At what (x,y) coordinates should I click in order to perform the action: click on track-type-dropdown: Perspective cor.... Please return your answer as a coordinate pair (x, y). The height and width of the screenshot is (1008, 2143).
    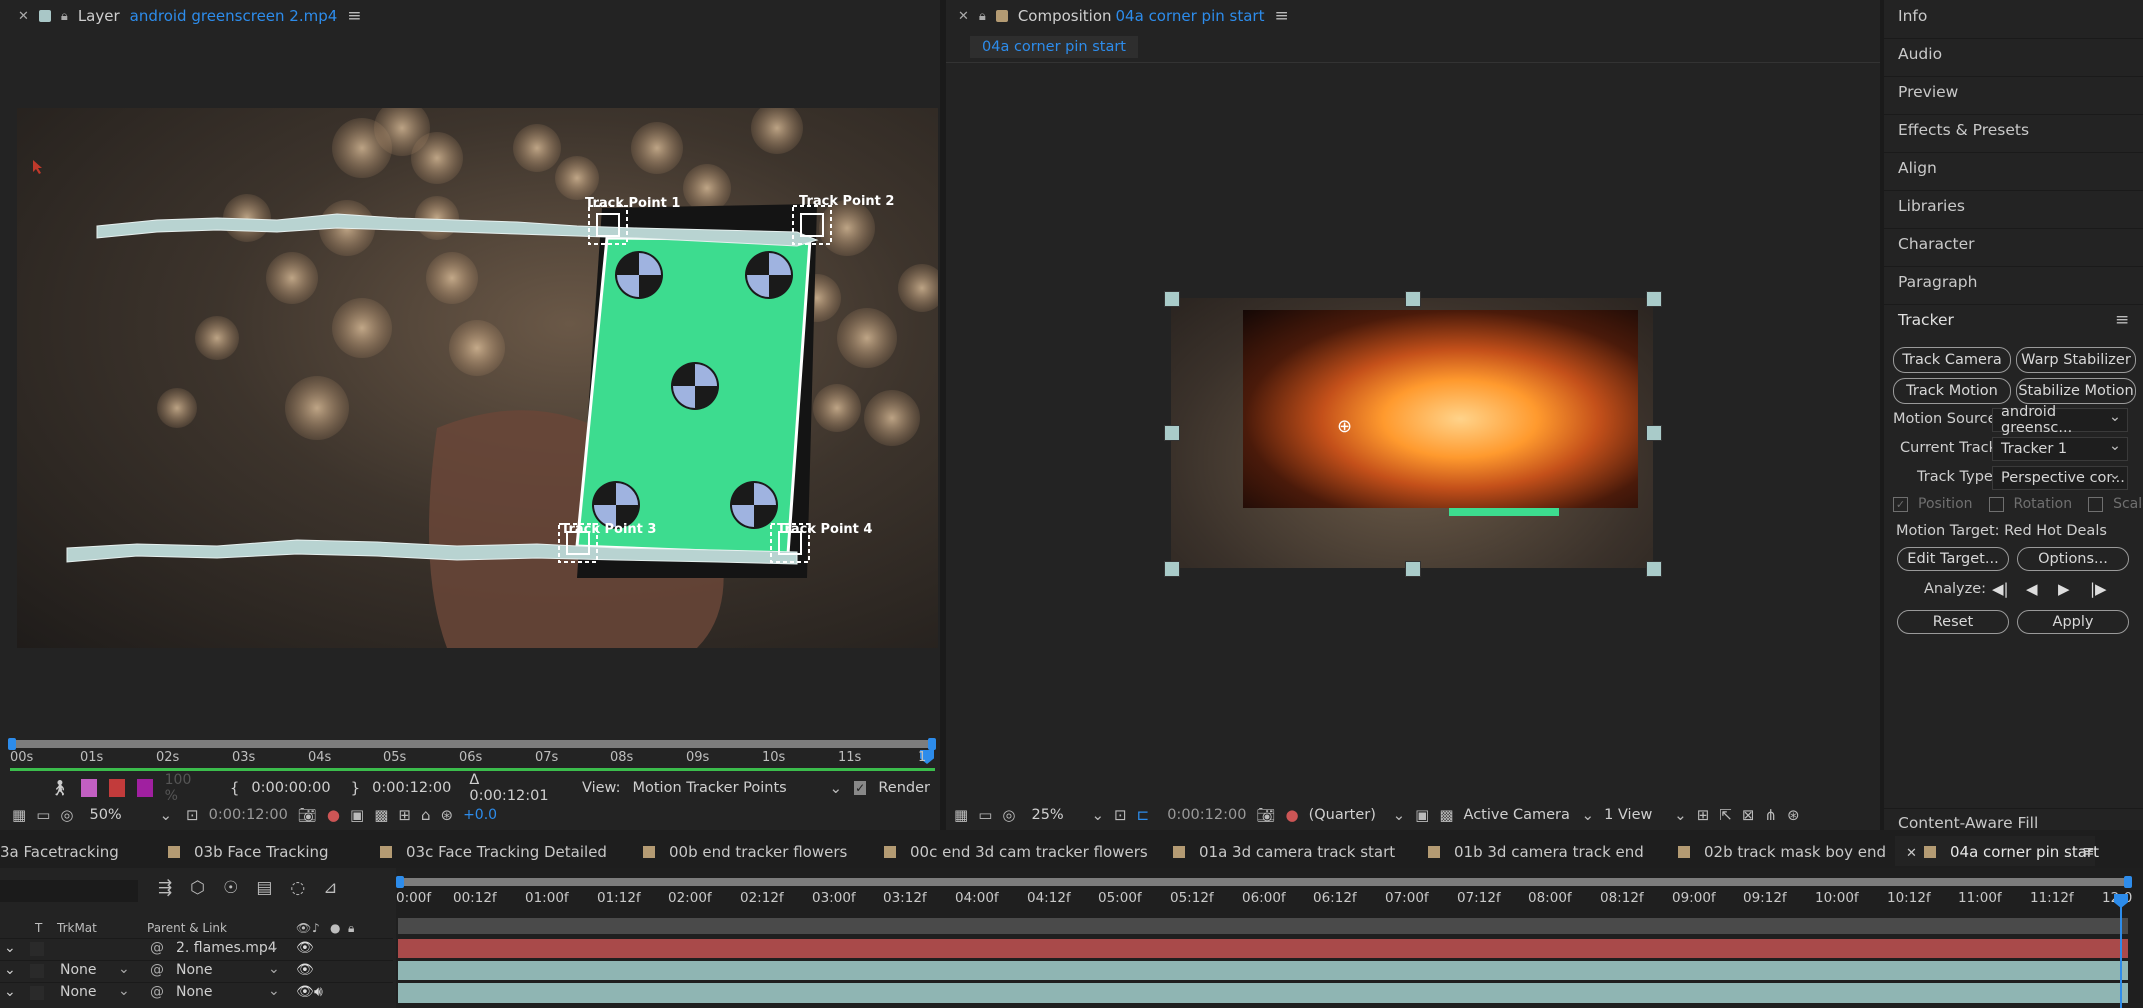
    Looking at the image, I should click on (2060, 478).